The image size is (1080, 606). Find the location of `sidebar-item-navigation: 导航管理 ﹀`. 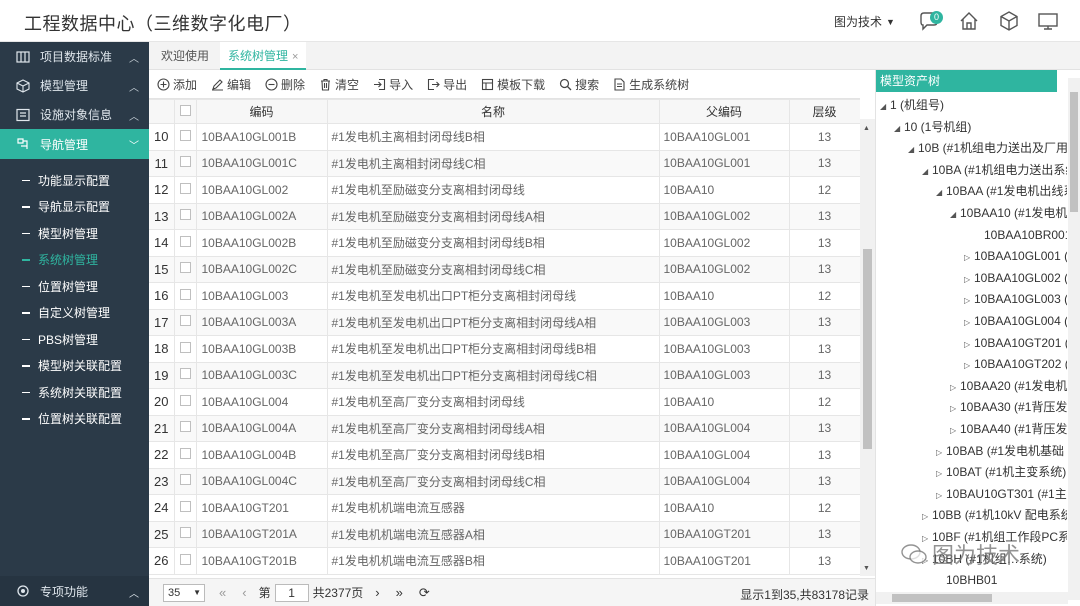

sidebar-item-navigation: 导航管理 ﹀ is located at coordinates (74, 144).